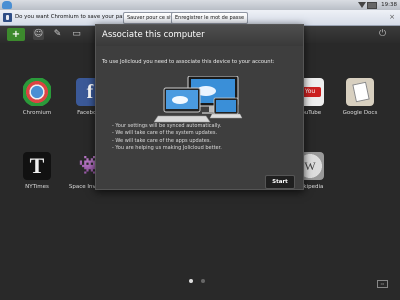  I want to click on app-nytimes: T NYTimes, so click(37, 171).